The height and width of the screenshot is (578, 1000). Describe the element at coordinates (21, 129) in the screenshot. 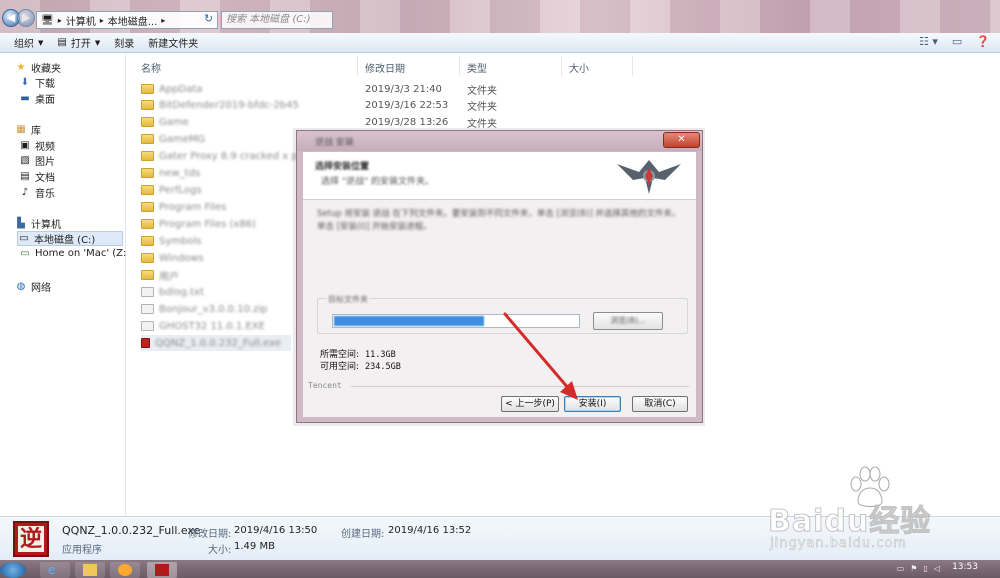

I see `library-icon: ▦` at that location.